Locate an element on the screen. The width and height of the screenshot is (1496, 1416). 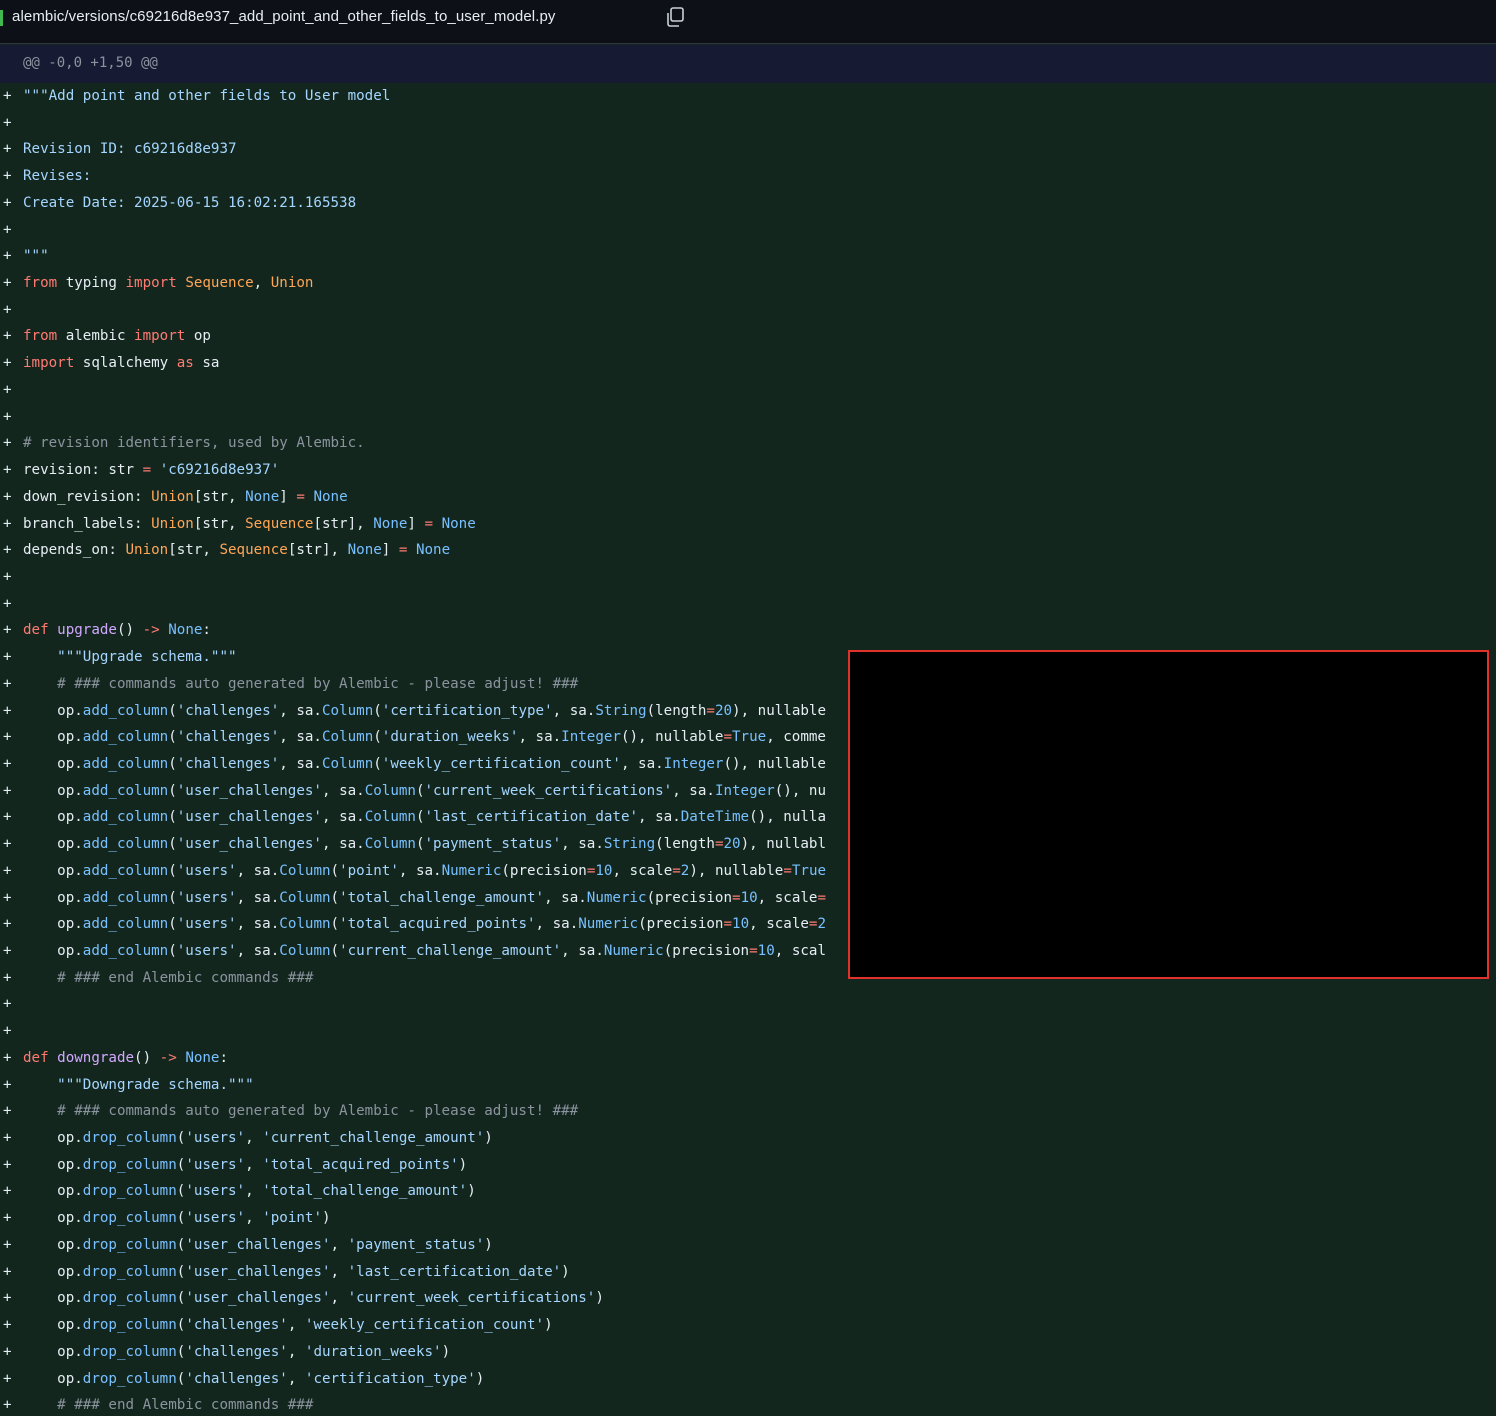
diff-line: + import sqlalchemy as sa is located at coordinates (748, 363).